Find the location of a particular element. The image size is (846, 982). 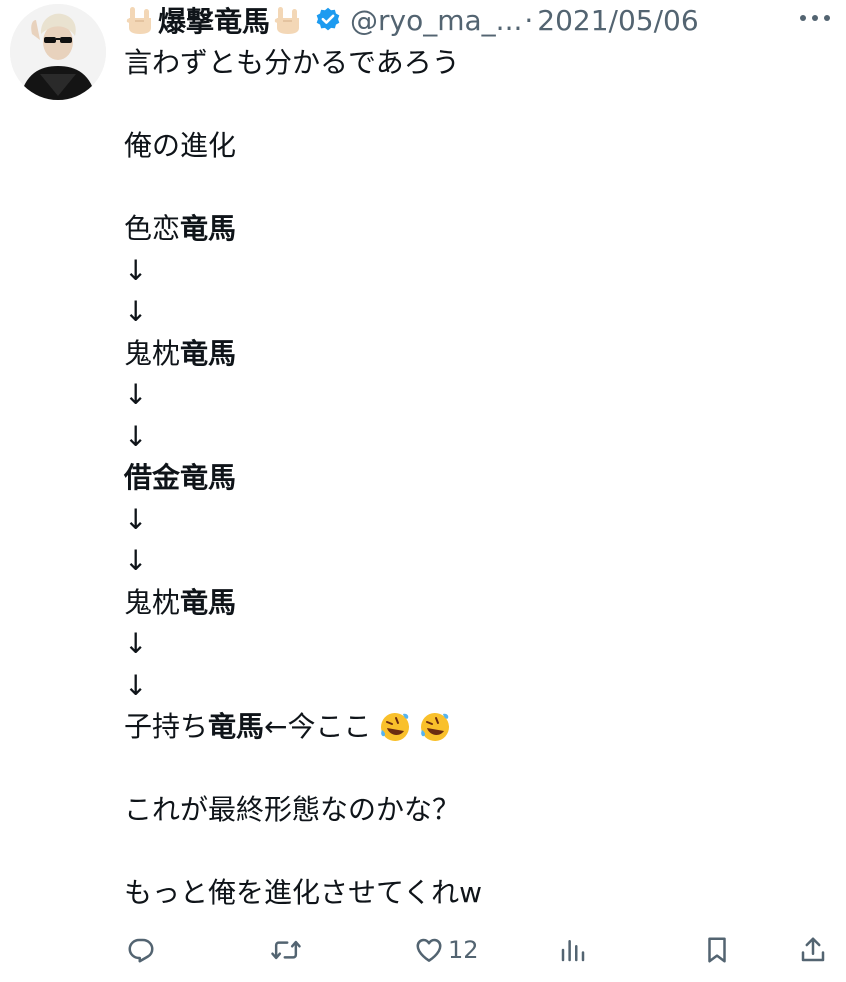

share-icon is located at coordinates (813, 949).